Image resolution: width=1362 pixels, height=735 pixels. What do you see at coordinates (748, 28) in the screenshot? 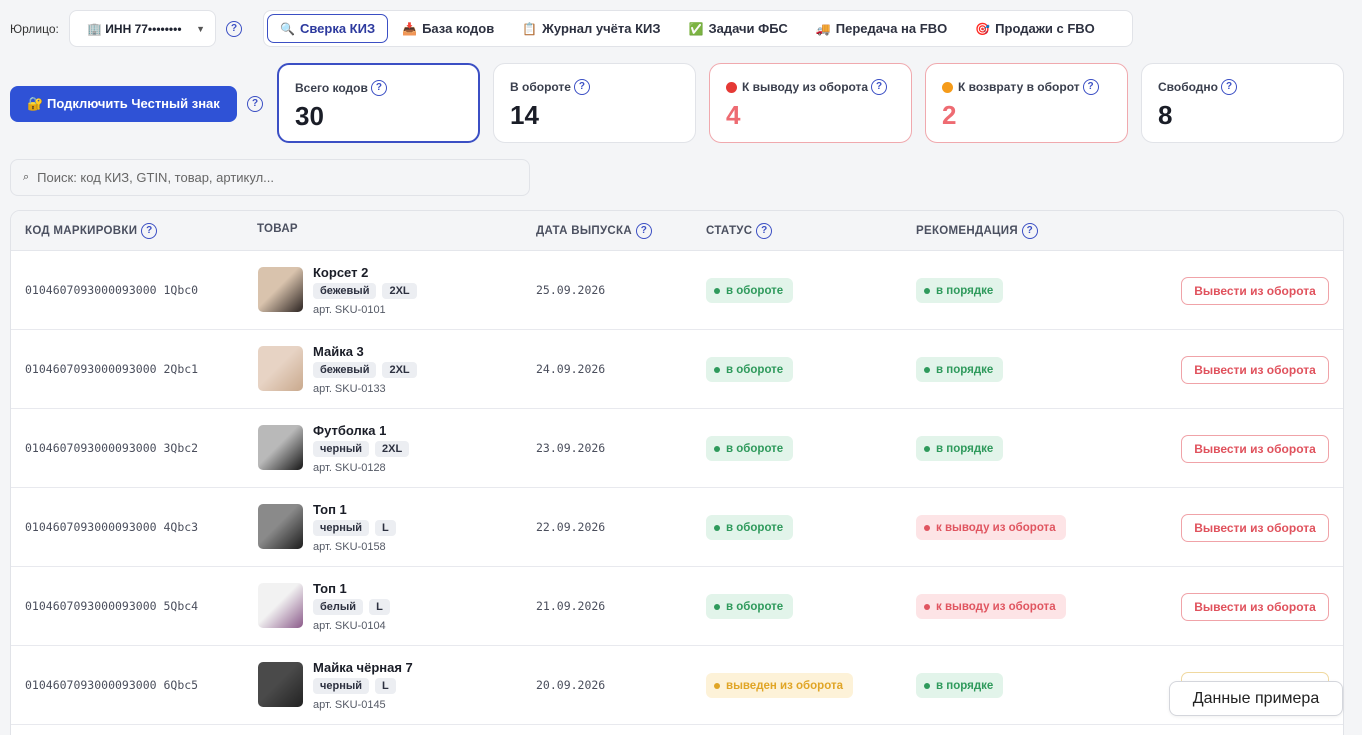
I see `tab-label: Задачи ФБС` at bounding box center [748, 28].